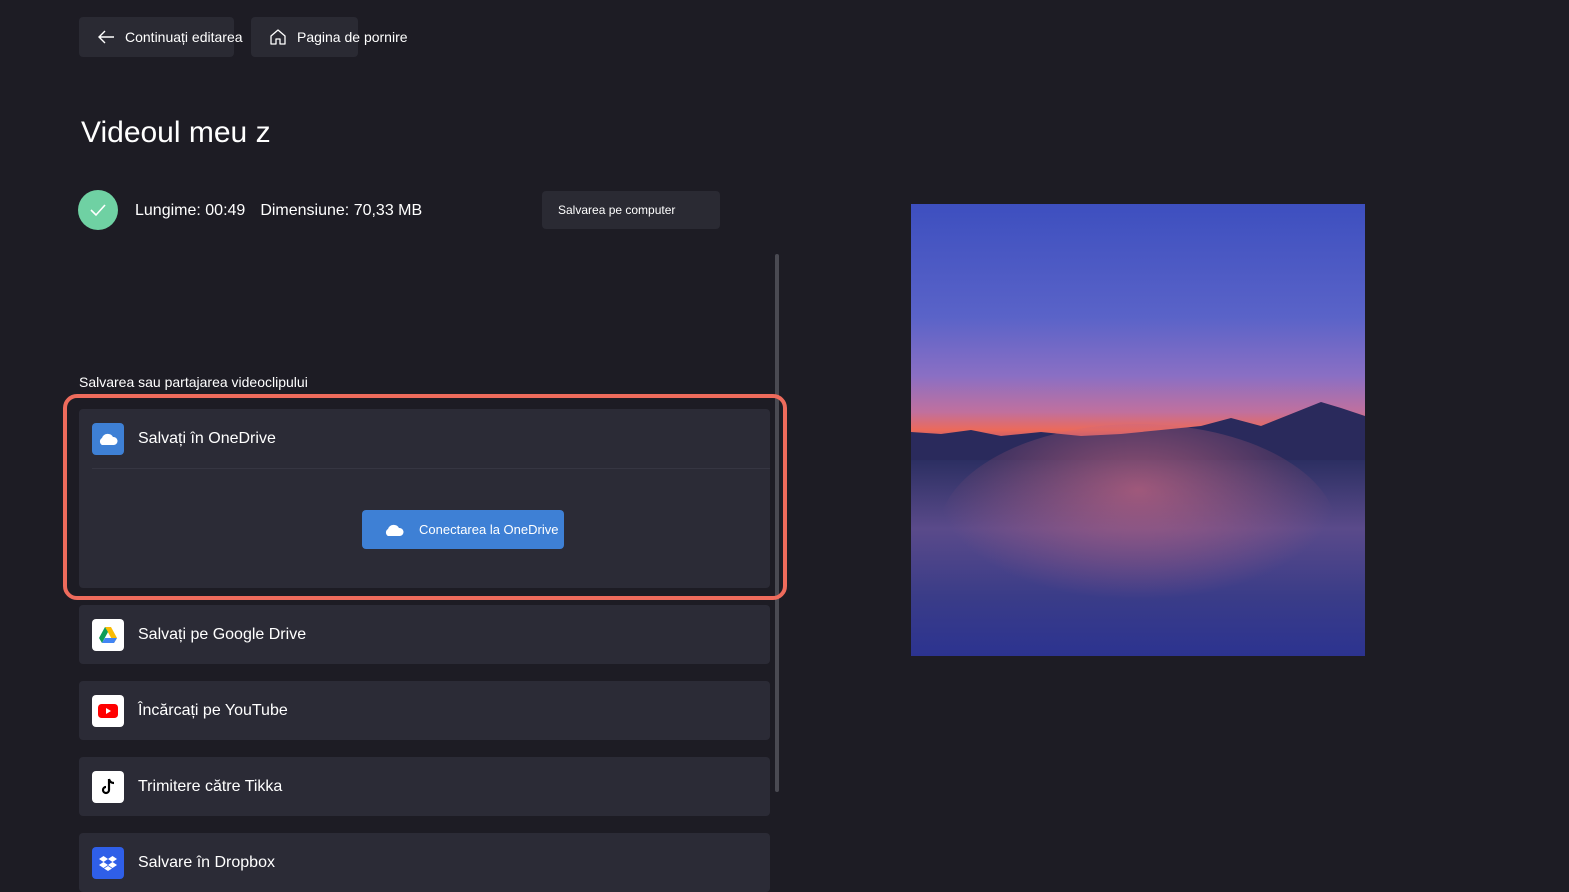 This screenshot has height=892, width=1569. What do you see at coordinates (106, 37) in the screenshot?
I see `arrow-left-icon` at bounding box center [106, 37].